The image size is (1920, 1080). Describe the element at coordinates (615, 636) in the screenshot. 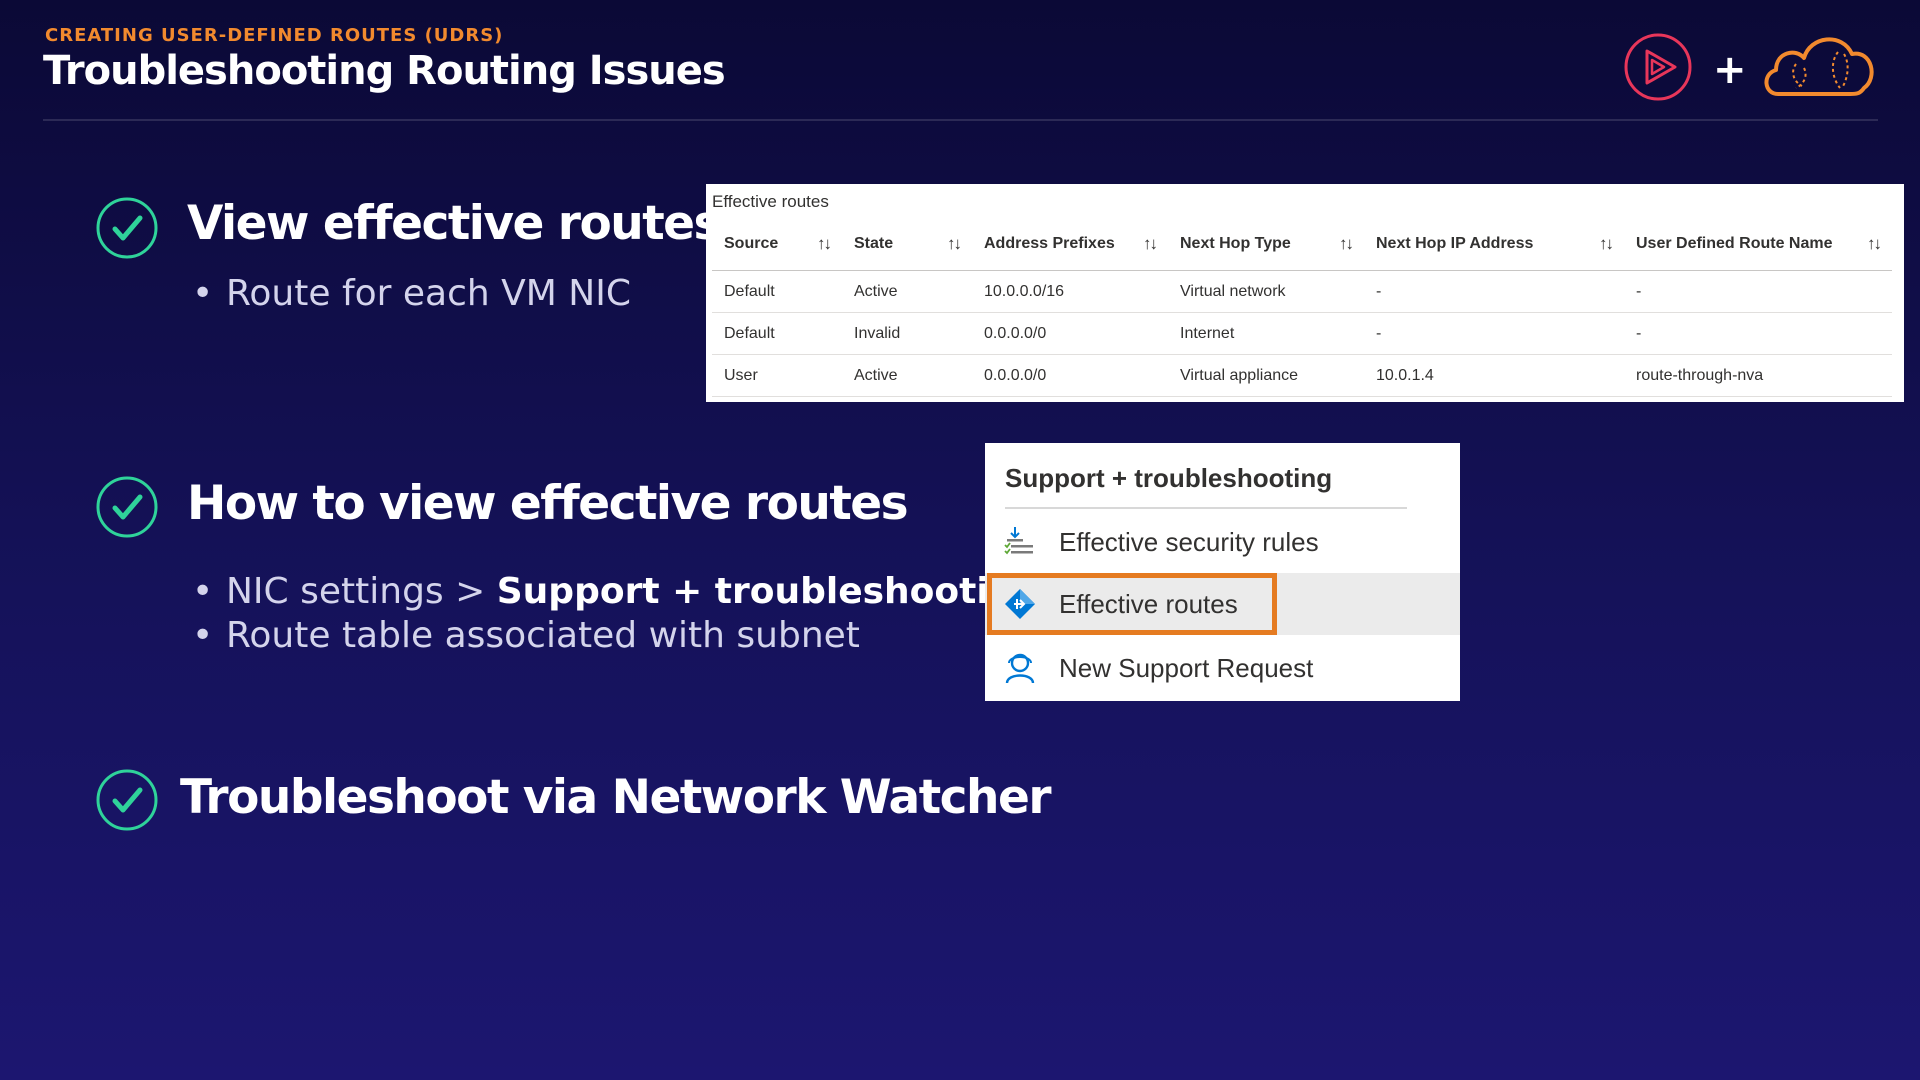

I see `bullet-item: Route table associated with subnet` at that location.